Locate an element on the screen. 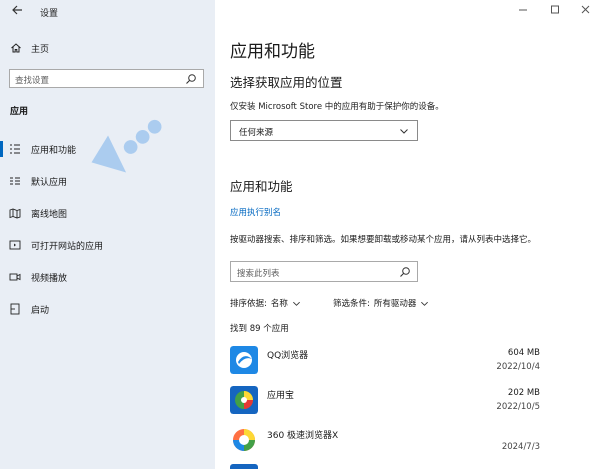  apps-search-hint: 按驱动器搜索、排序和筛选。如果想要卸载或移动某个应用，请从列表中选择它。 is located at coordinates (383, 240).